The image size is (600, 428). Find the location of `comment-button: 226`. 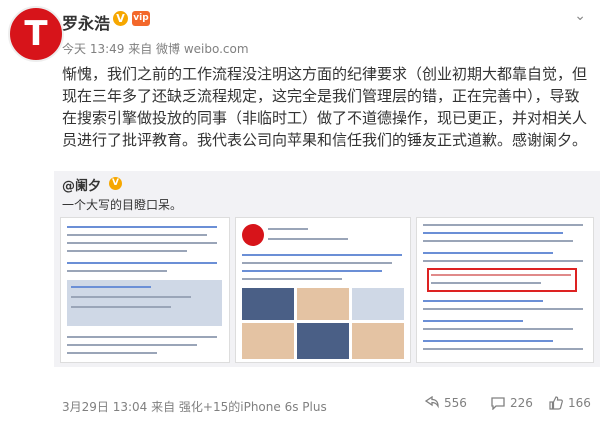

comment-button: 226 is located at coordinates (511, 403).